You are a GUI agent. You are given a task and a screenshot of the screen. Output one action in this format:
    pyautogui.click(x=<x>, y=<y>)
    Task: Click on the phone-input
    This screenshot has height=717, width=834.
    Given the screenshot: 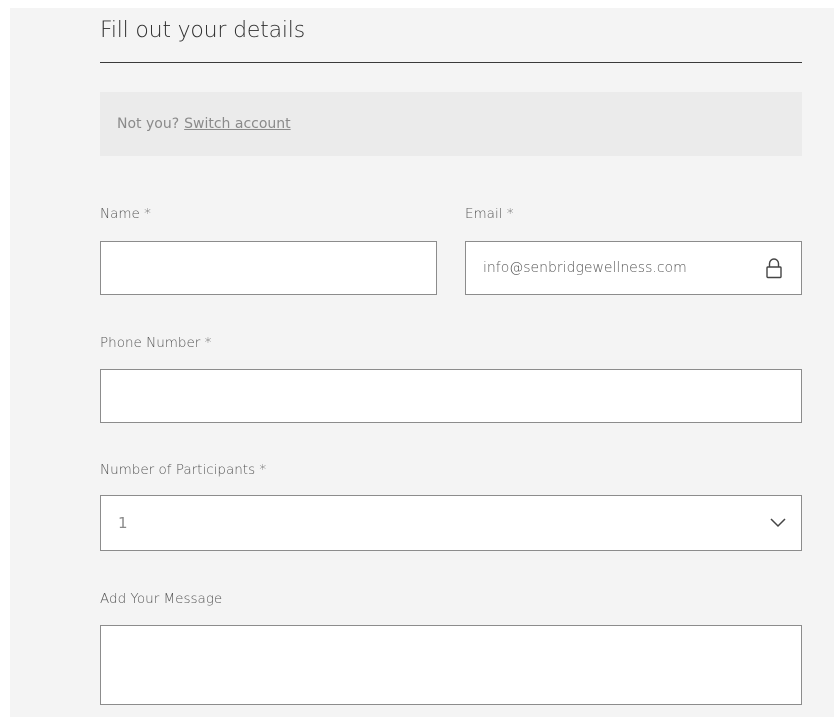 What is the action you would take?
    pyautogui.click(x=451, y=396)
    